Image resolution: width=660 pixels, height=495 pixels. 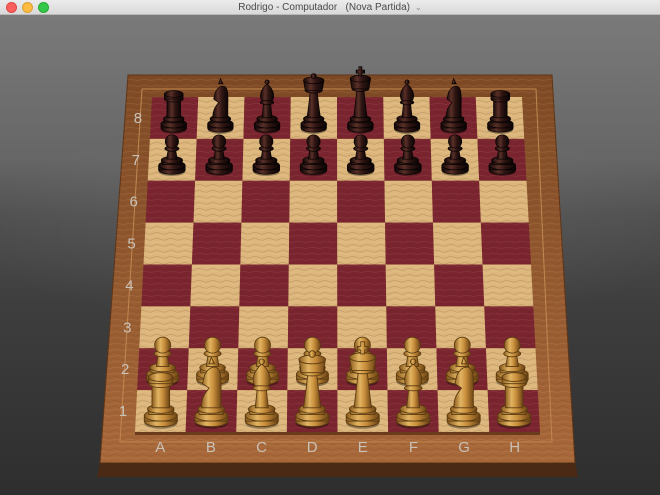 I want to click on board-frame-edge, so click(x=337, y=470).